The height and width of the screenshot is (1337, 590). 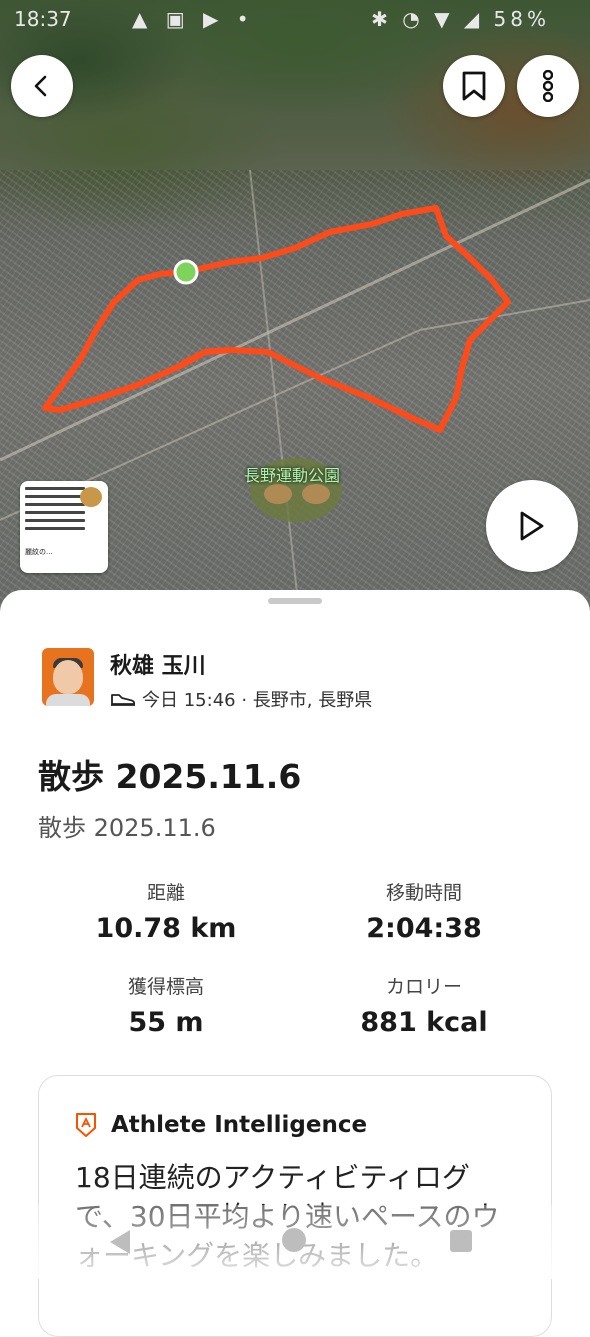 What do you see at coordinates (166, 1022) in the screenshot?
I see `stat-value: 55 m` at bounding box center [166, 1022].